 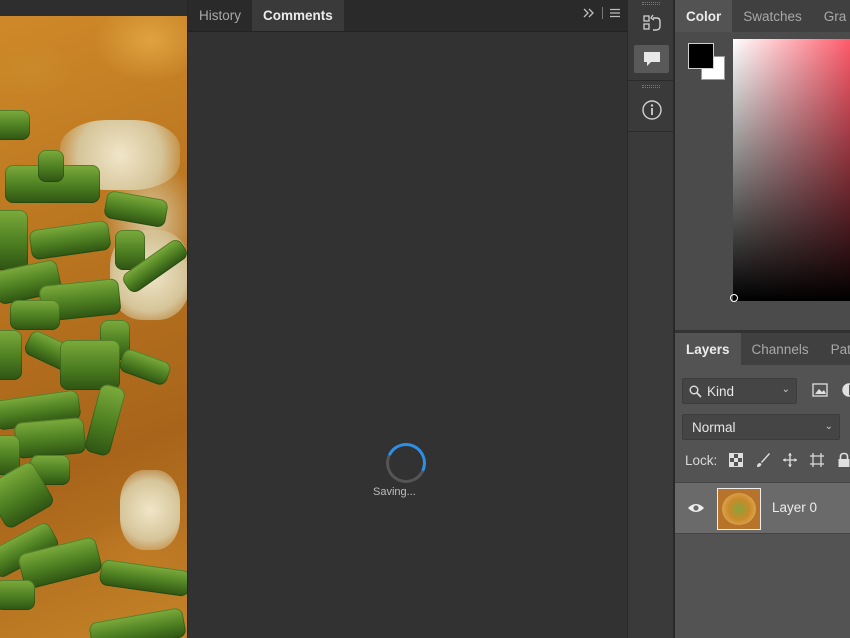 I want to click on lock-transparent-pixels-button, so click(x=736, y=460).